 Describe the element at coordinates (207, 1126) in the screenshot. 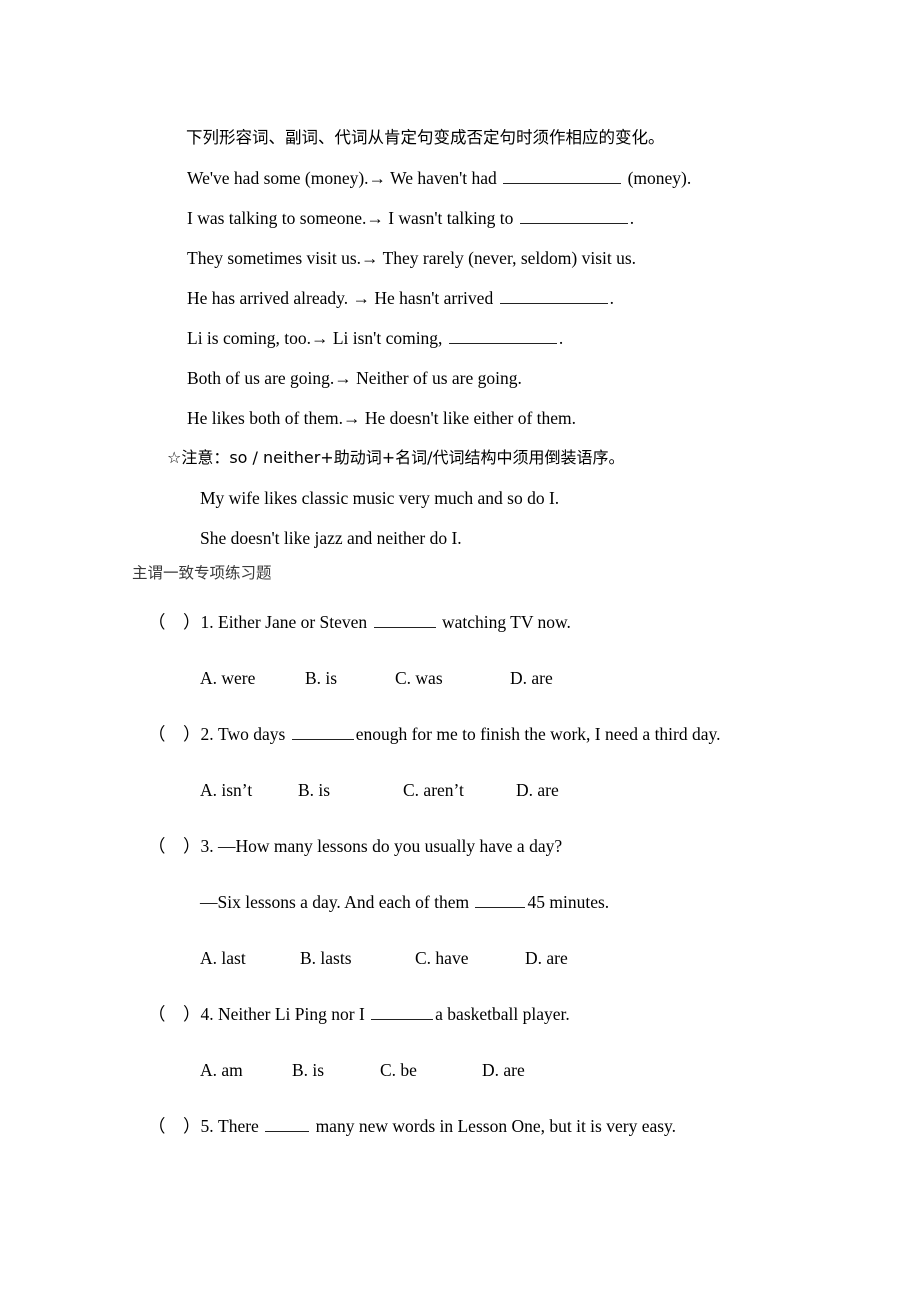

I see `question-number: 5.` at that location.